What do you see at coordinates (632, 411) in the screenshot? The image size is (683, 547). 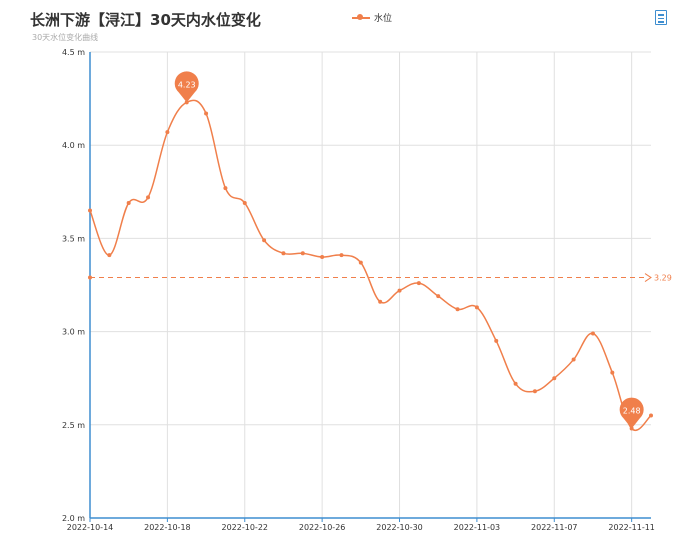 I see `mark-point-label-min: 2.48` at bounding box center [632, 411].